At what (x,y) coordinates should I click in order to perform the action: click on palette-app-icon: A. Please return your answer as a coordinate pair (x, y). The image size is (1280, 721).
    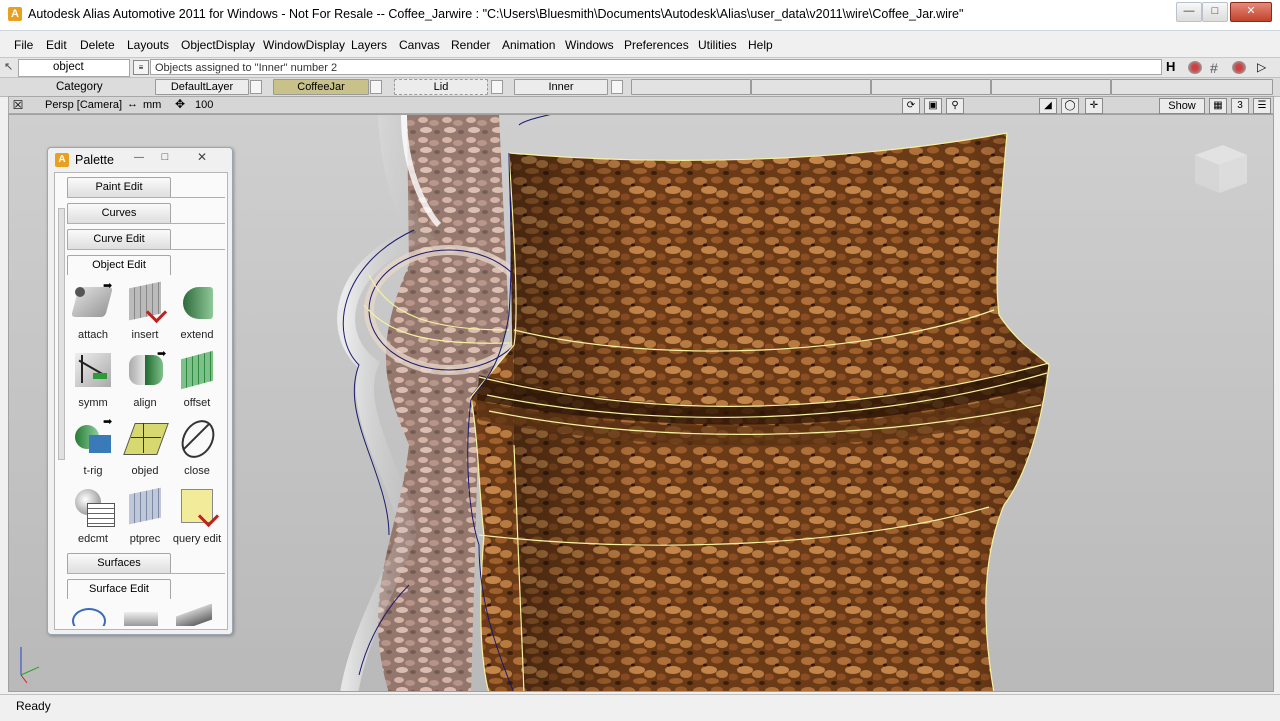
    Looking at the image, I should click on (62, 160).